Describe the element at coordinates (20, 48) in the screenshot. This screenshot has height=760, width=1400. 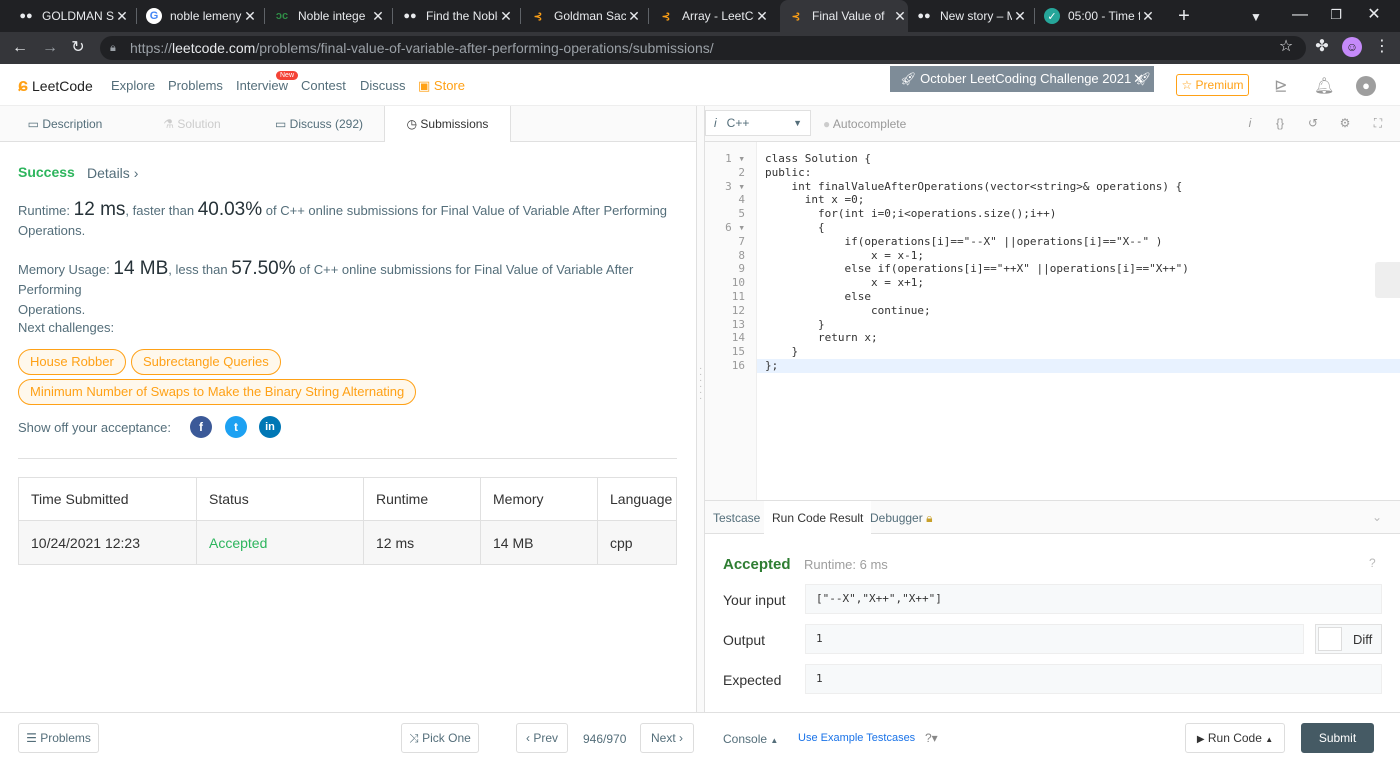
I see `back-icon: ←` at that location.